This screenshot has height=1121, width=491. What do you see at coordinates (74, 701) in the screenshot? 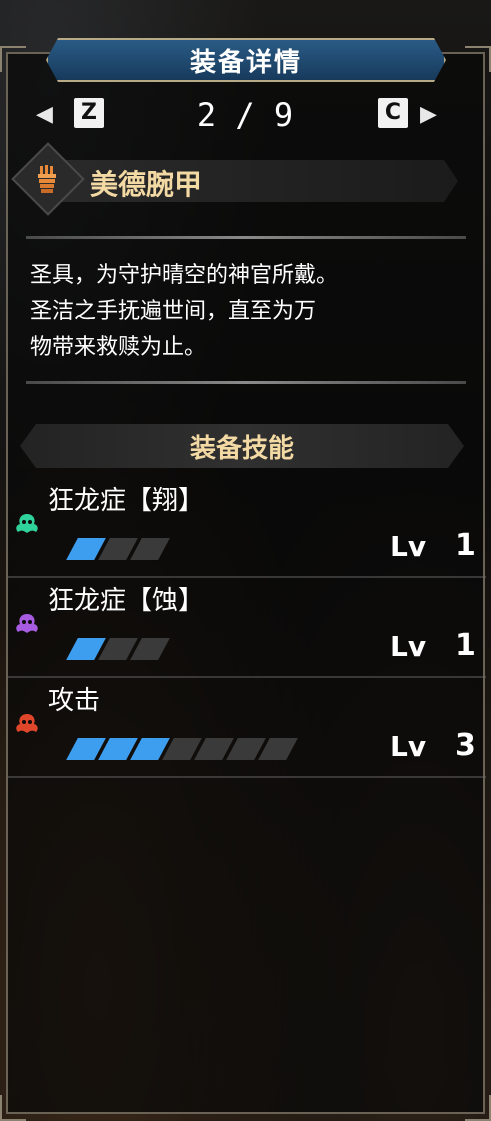
I see `skill-name: 攻击` at bounding box center [74, 701].